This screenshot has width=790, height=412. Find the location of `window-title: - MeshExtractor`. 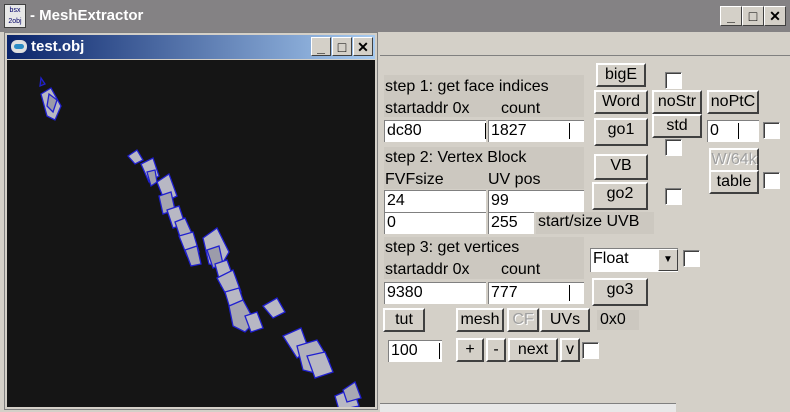

window-title: - MeshExtractor is located at coordinates (87, 15).